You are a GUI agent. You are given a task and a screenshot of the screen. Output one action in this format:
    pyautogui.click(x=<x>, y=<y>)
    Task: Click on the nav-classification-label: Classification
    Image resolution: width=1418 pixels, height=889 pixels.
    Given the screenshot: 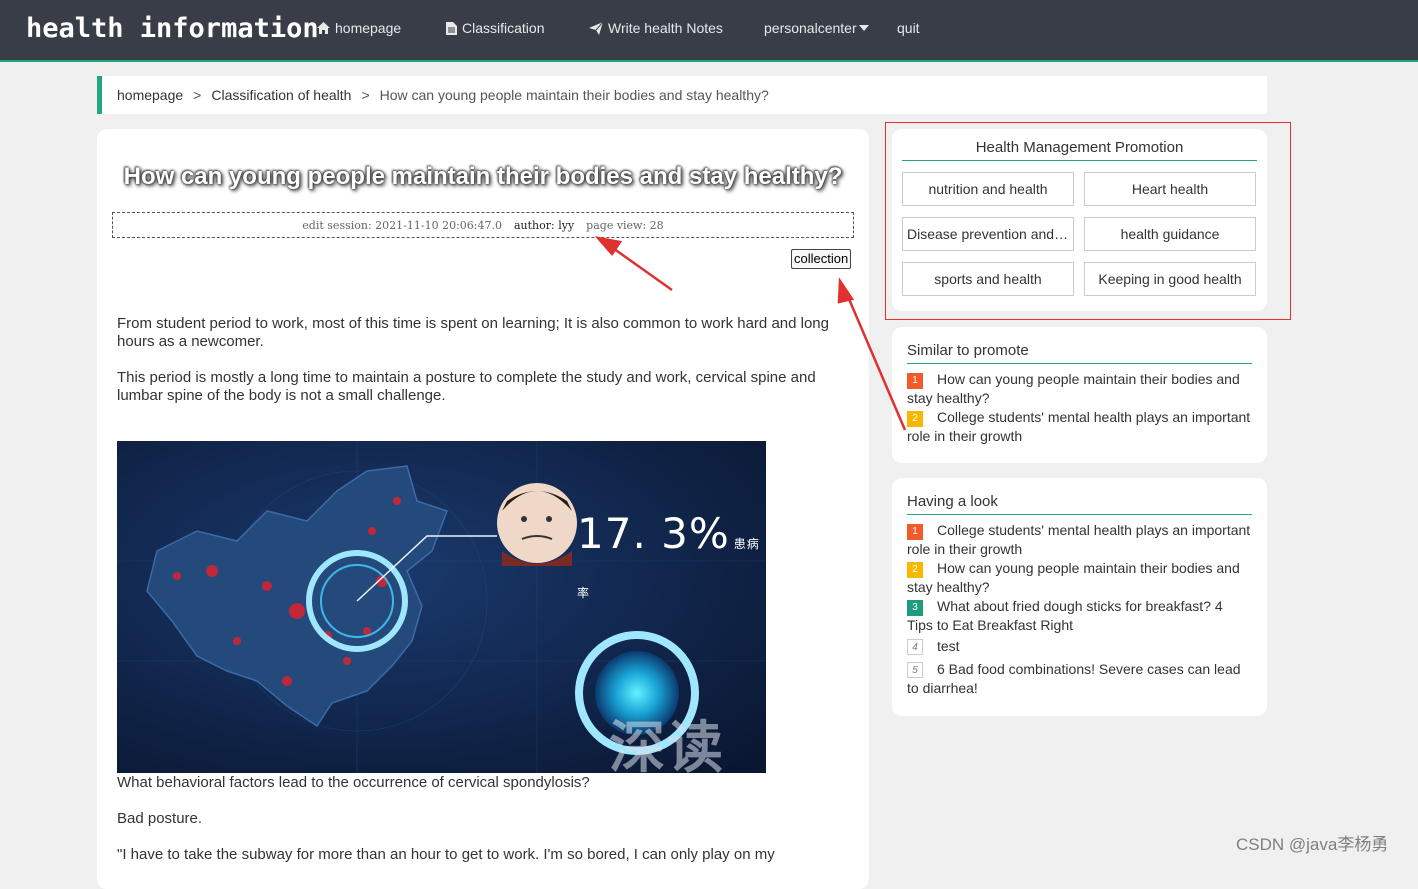 What is the action you would take?
    pyautogui.click(x=503, y=28)
    